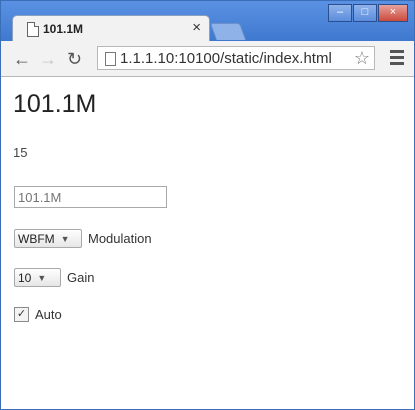  I want to click on modulation-selected-value: WBFM, so click(36, 238).